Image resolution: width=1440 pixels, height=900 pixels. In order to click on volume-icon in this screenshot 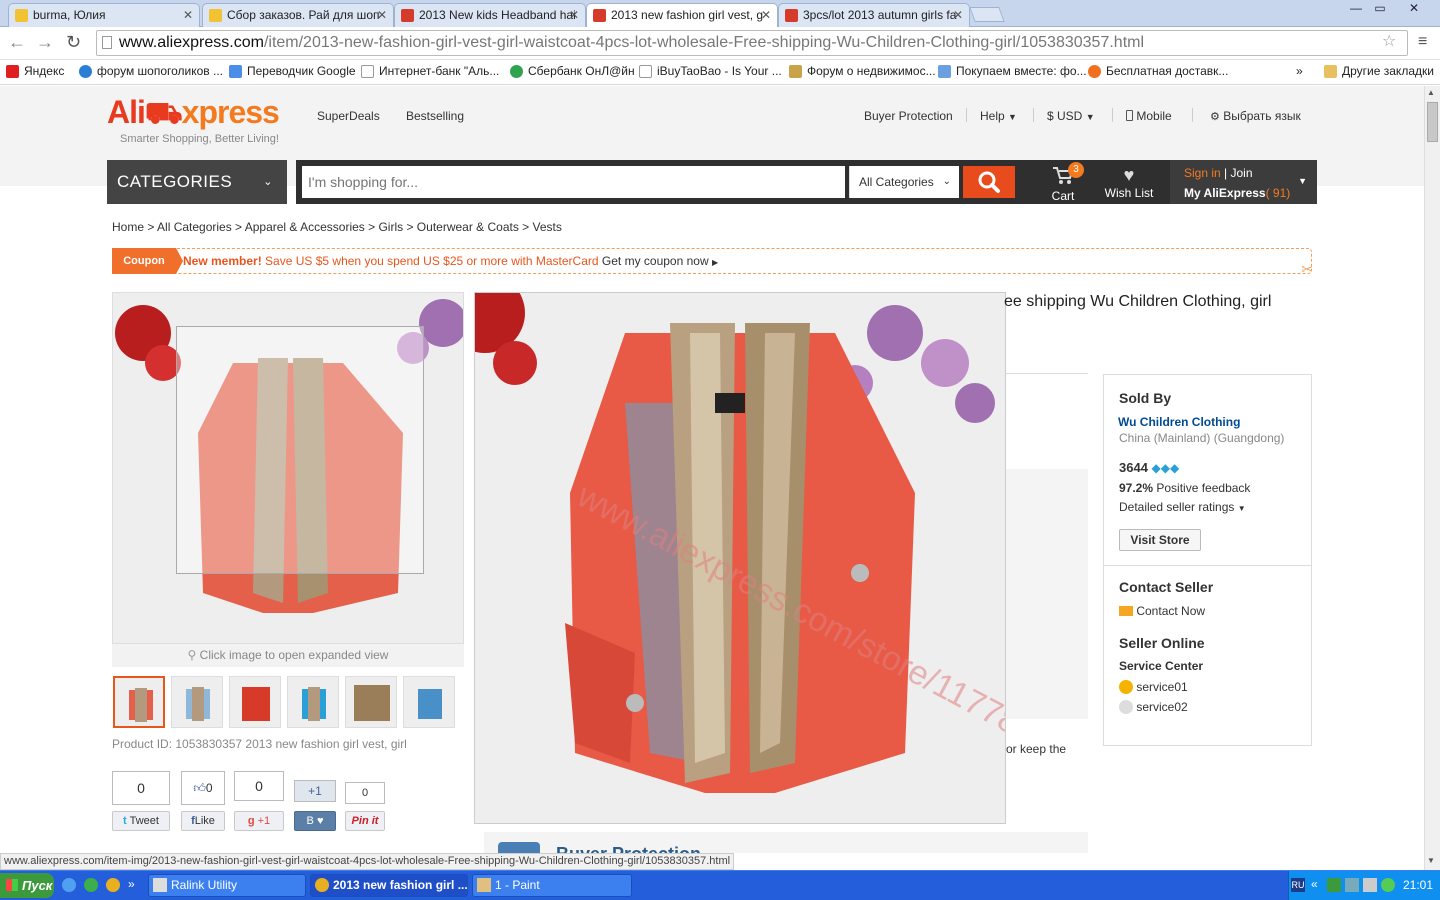, I will do `click(1370, 885)`.